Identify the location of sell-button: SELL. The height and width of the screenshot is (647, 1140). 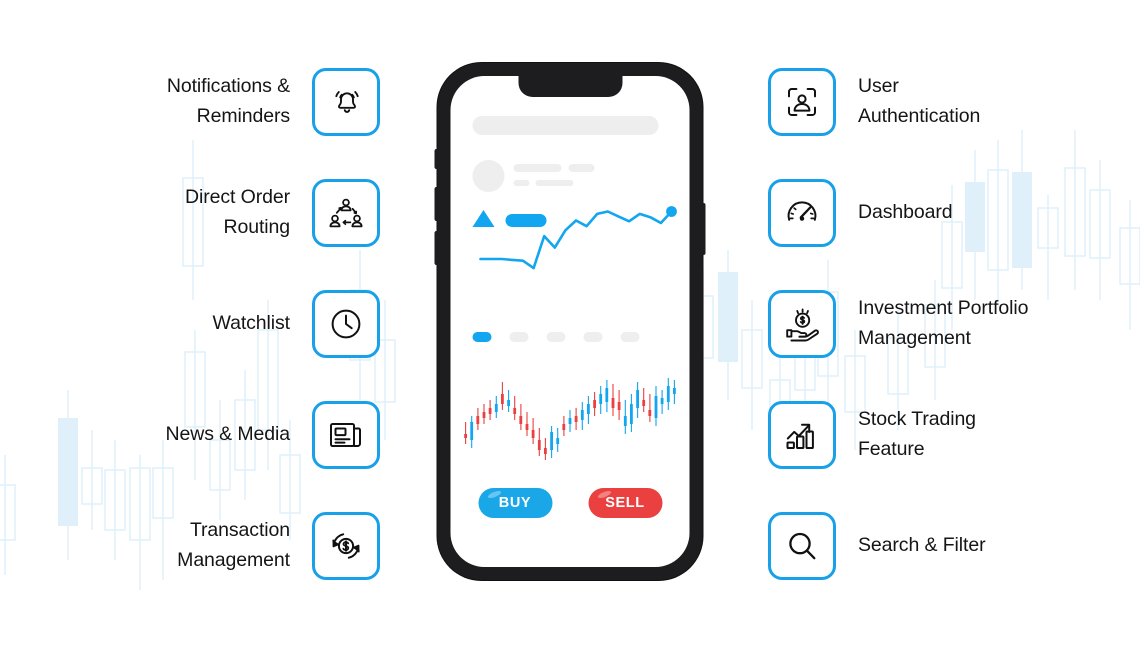
(625, 503).